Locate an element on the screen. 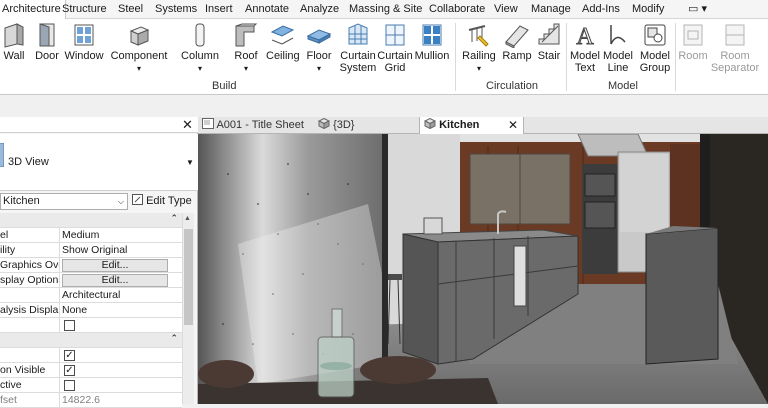 Image resolution: width=768 pixels, height=408 pixels. instance-filter-dropdown: Kitchen ⌵ is located at coordinates (64, 201).